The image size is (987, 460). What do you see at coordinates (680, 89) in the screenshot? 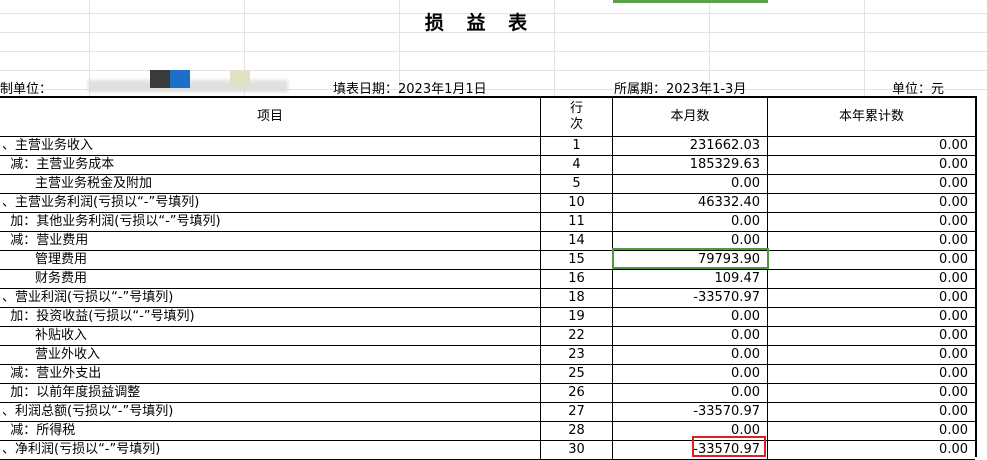
I see `period-label: 所属期：2023年1-3月` at bounding box center [680, 89].